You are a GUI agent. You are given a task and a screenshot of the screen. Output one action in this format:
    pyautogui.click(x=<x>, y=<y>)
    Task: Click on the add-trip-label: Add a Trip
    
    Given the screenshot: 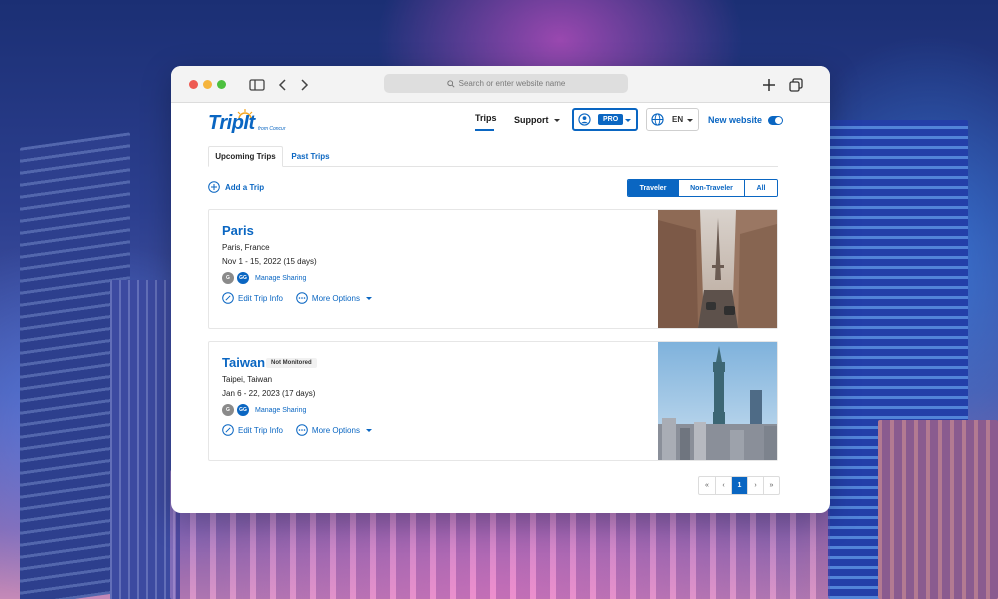 What is the action you would take?
    pyautogui.click(x=245, y=187)
    